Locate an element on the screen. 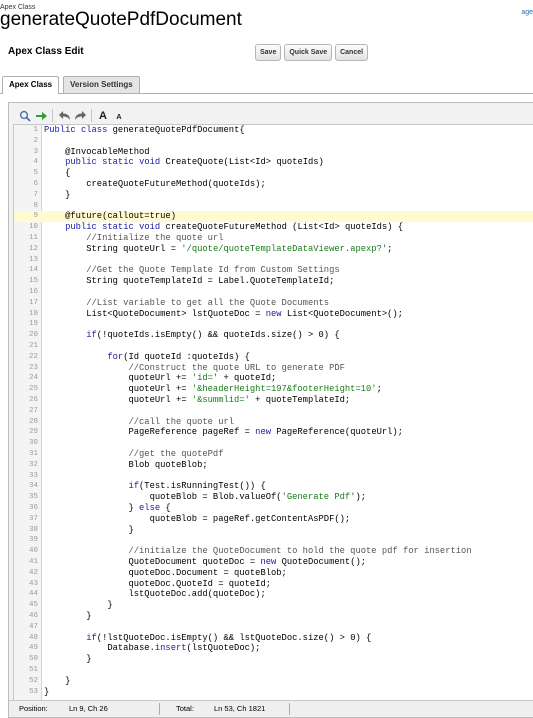 This screenshot has width=533, height=718. code-line: 19 is located at coordinates (273, 324).